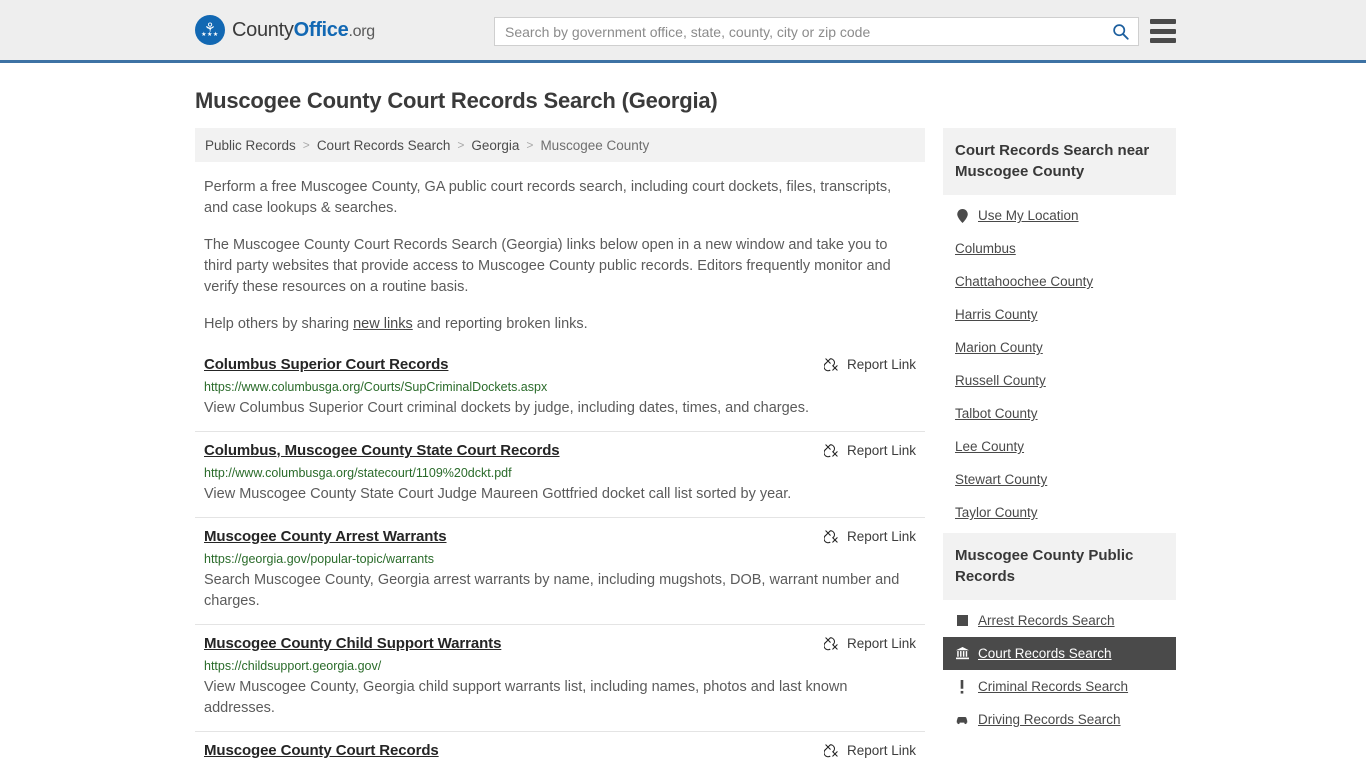 This screenshot has height=768, width=1366. I want to click on hamburger-menu-icon, so click(1163, 31).